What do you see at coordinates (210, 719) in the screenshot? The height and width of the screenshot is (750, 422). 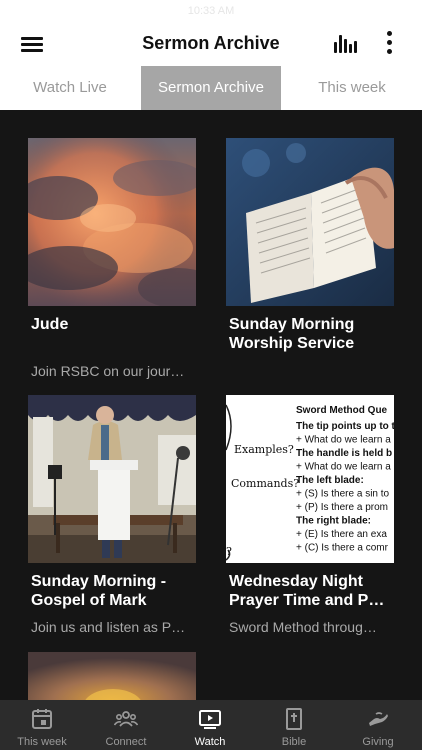 I see `play-screen-icon` at bounding box center [210, 719].